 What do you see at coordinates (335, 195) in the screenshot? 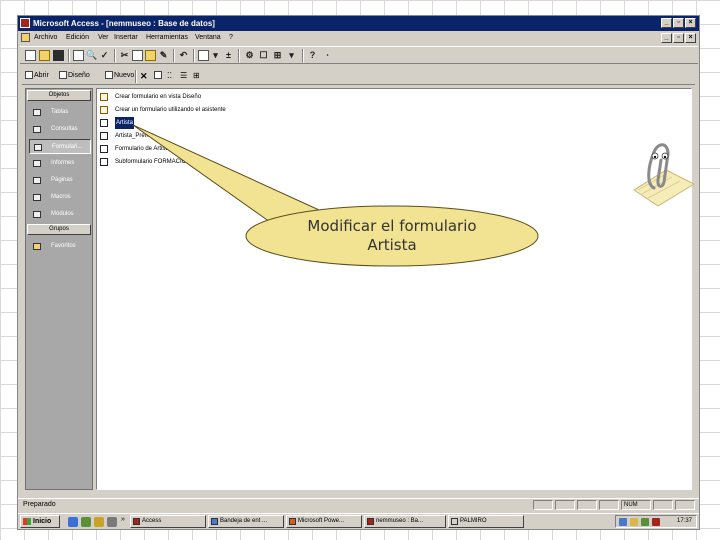
I see `callout-overlay` at bounding box center [335, 195].